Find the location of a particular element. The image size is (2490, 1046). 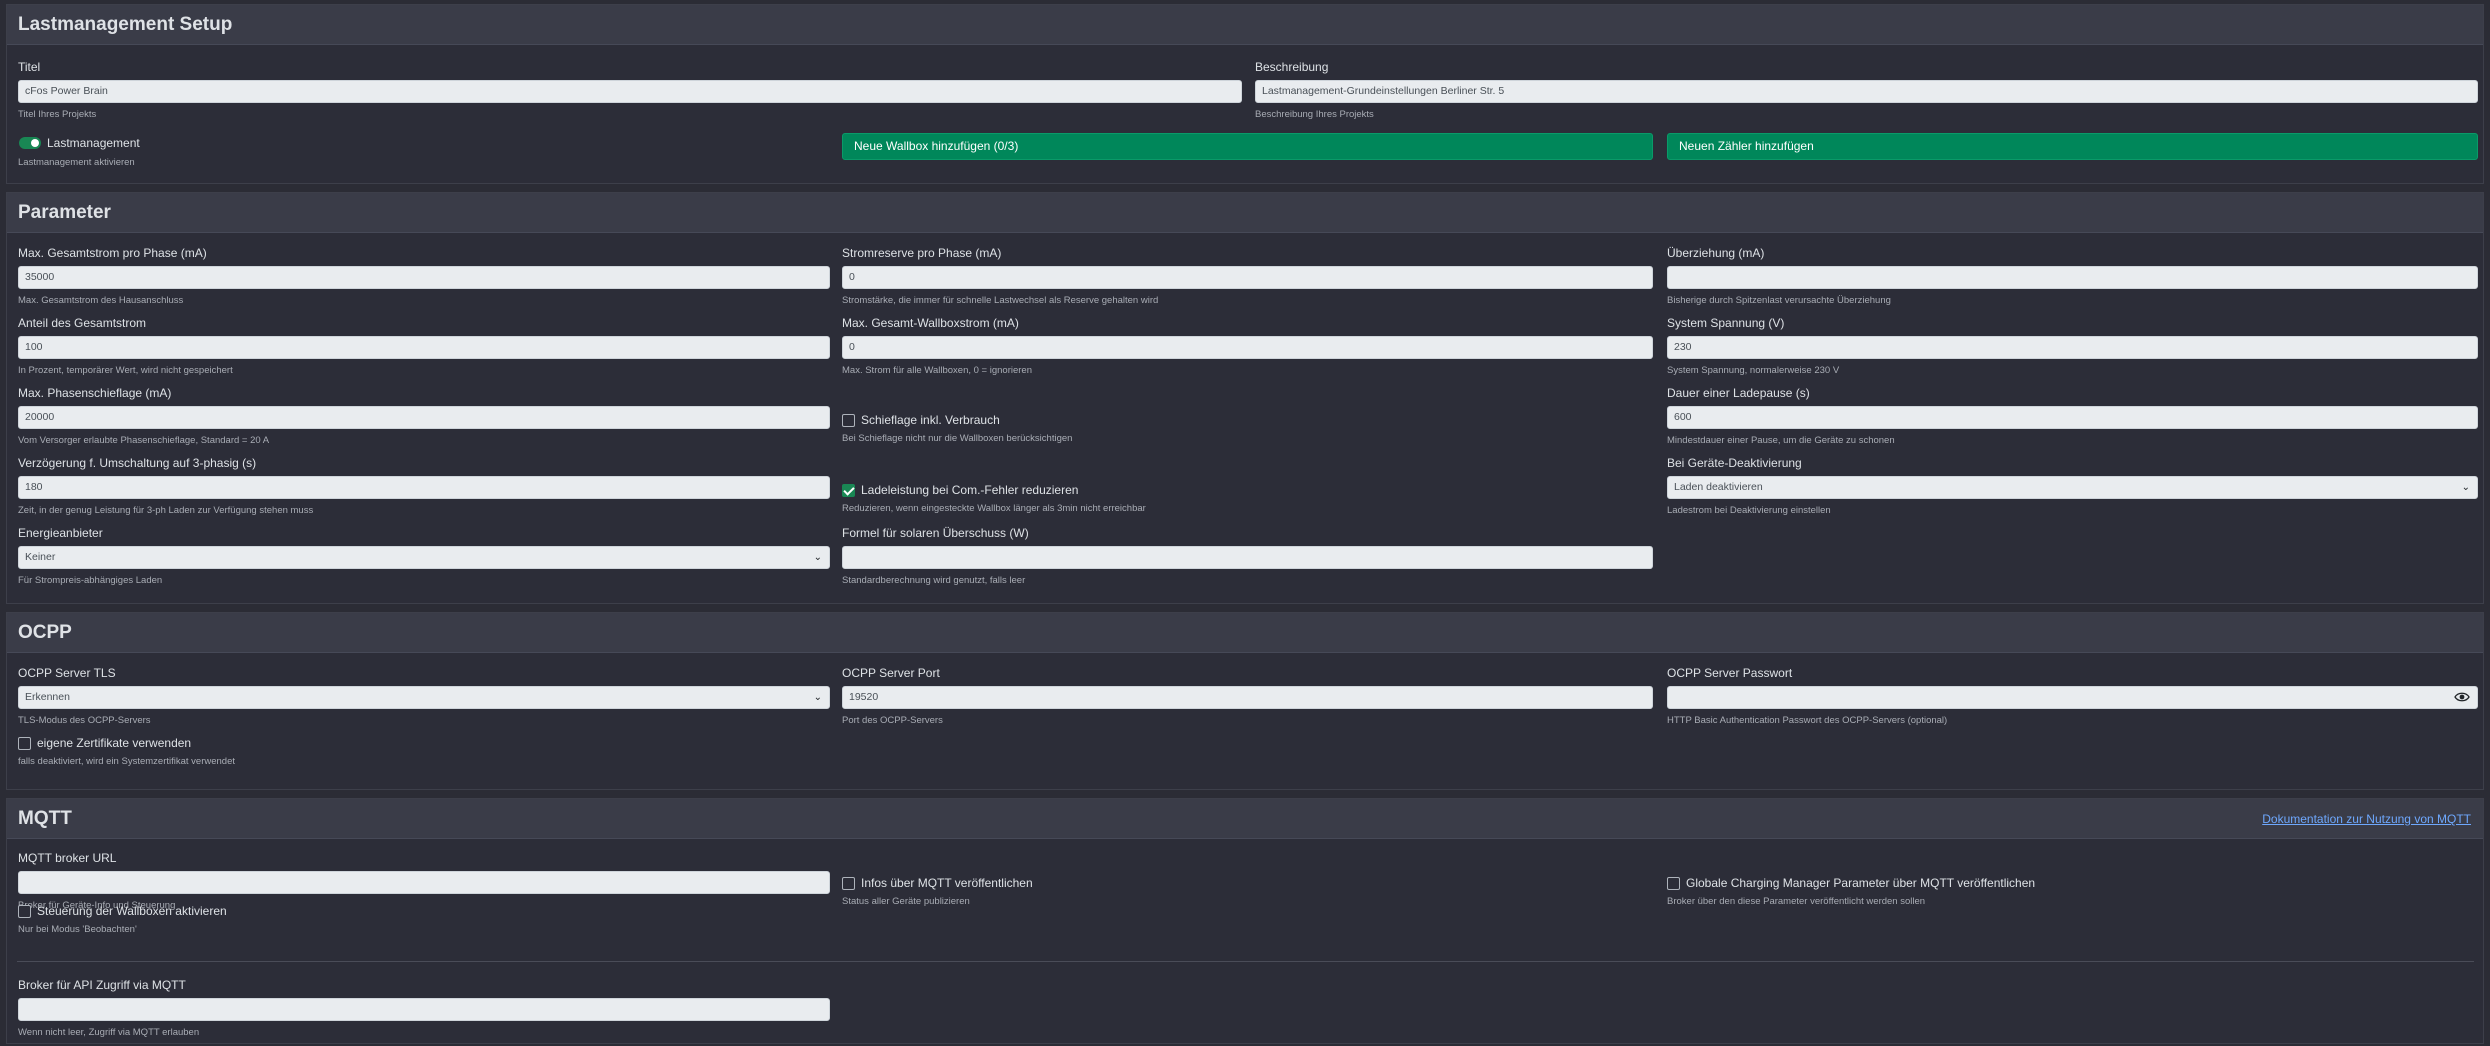

max-wallbox-current-input: 0 is located at coordinates (1247, 347).